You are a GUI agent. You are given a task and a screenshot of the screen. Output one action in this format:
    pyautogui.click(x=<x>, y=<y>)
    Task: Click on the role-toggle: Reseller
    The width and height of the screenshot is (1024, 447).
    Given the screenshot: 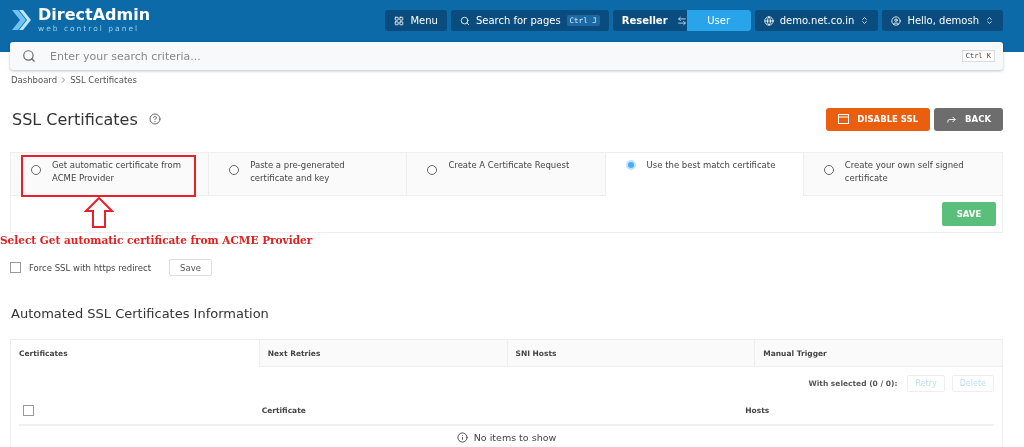 What is the action you would take?
    pyautogui.click(x=644, y=20)
    